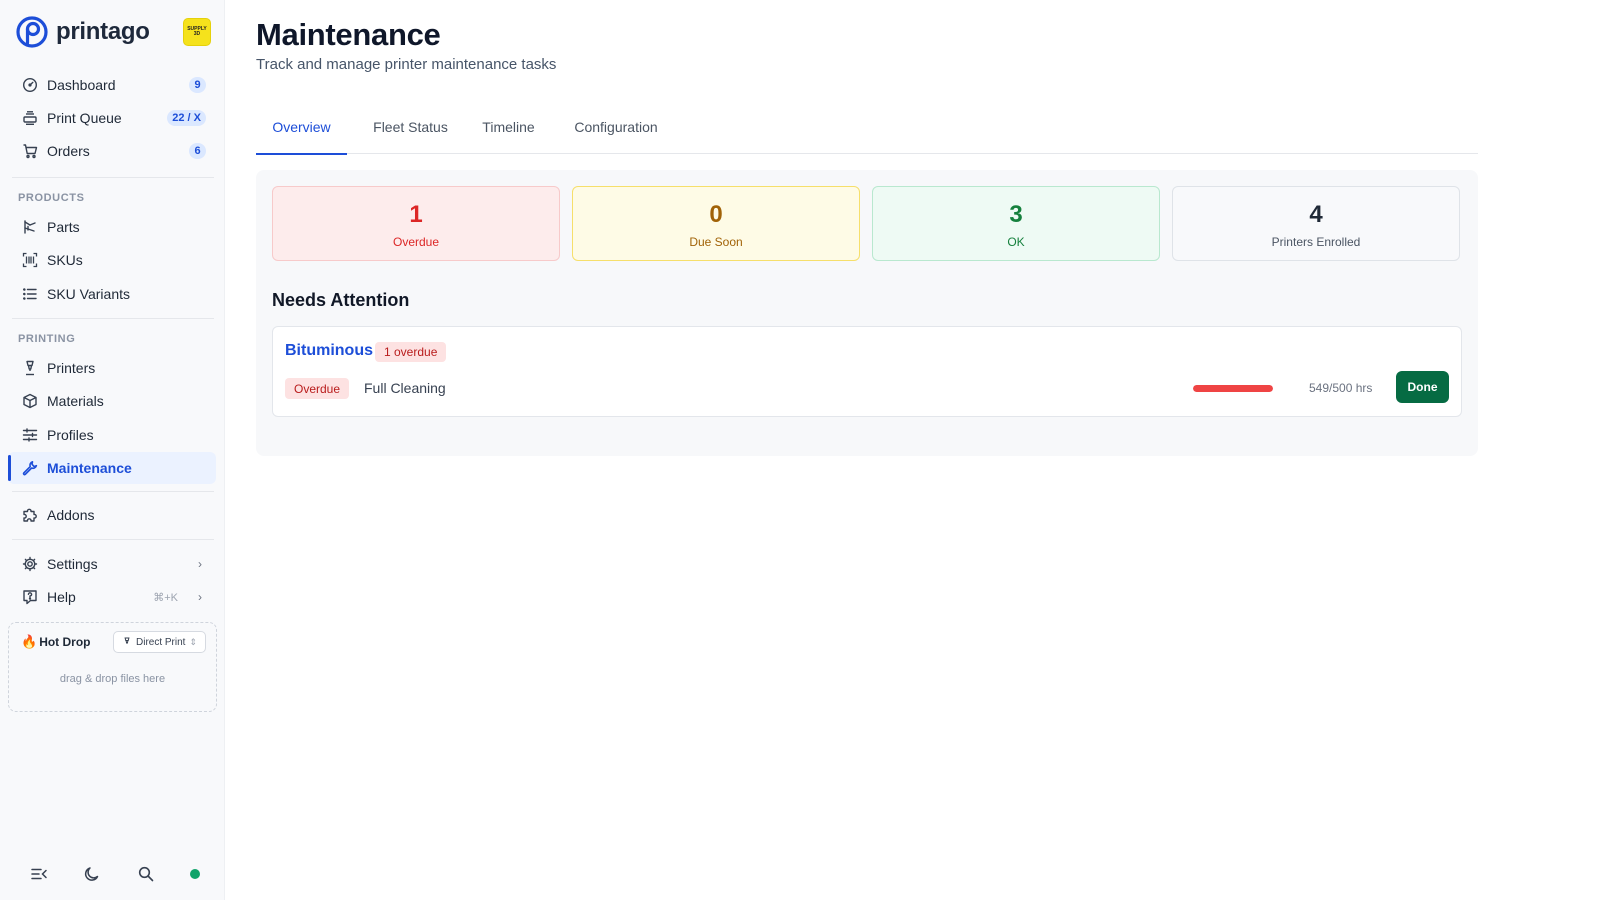  What do you see at coordinates (47, 339) in the screenshot?
I see `section-label-printing: PRINTING` at bounding box center [47, 339].